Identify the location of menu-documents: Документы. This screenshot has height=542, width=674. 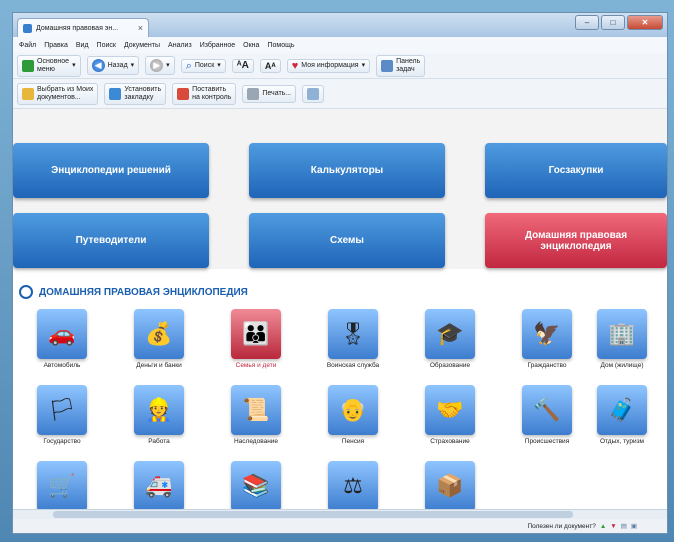
(142, 45).